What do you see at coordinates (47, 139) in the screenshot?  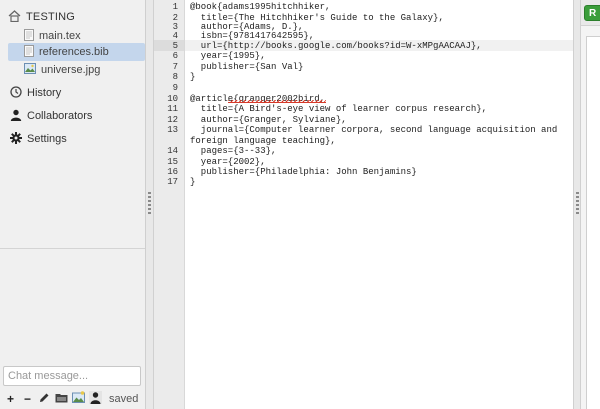 I see `nav-label: Settings` at bounding box center [47, 139].